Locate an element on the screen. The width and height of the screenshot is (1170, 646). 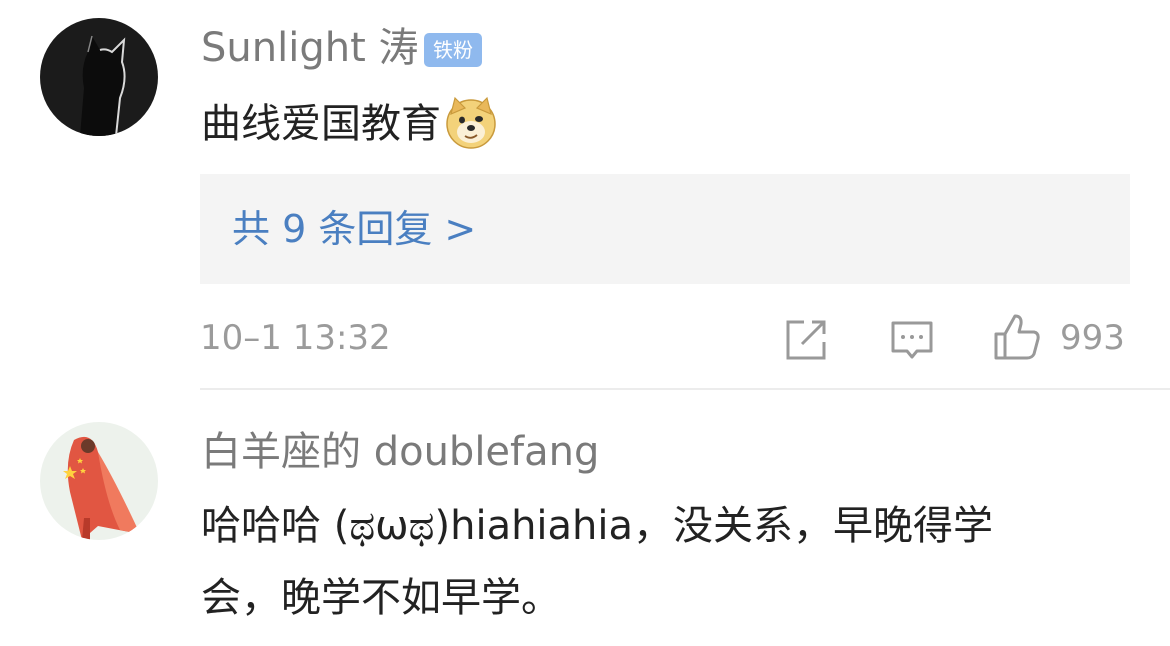
view-replies-button: 共 9 条回复 > is located at coordinates (665, 229).